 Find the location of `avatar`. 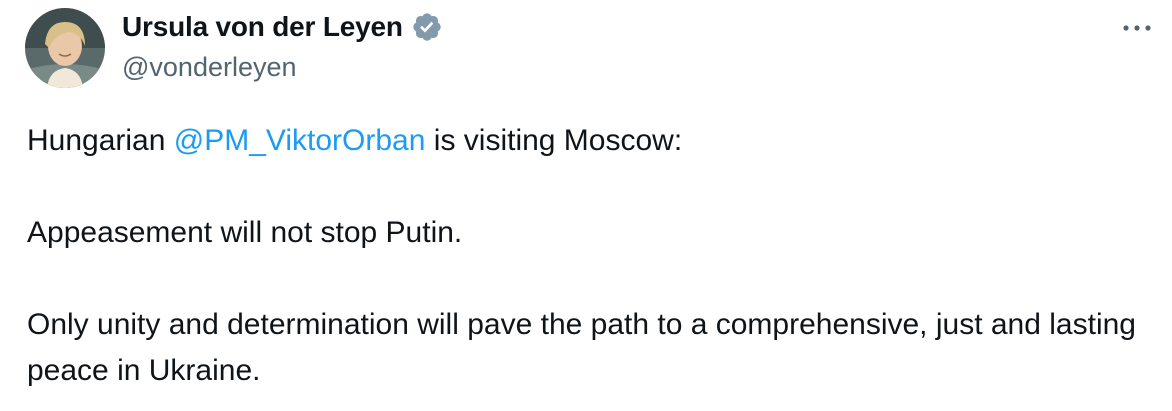

avatar is located at coordinates (65, 48).